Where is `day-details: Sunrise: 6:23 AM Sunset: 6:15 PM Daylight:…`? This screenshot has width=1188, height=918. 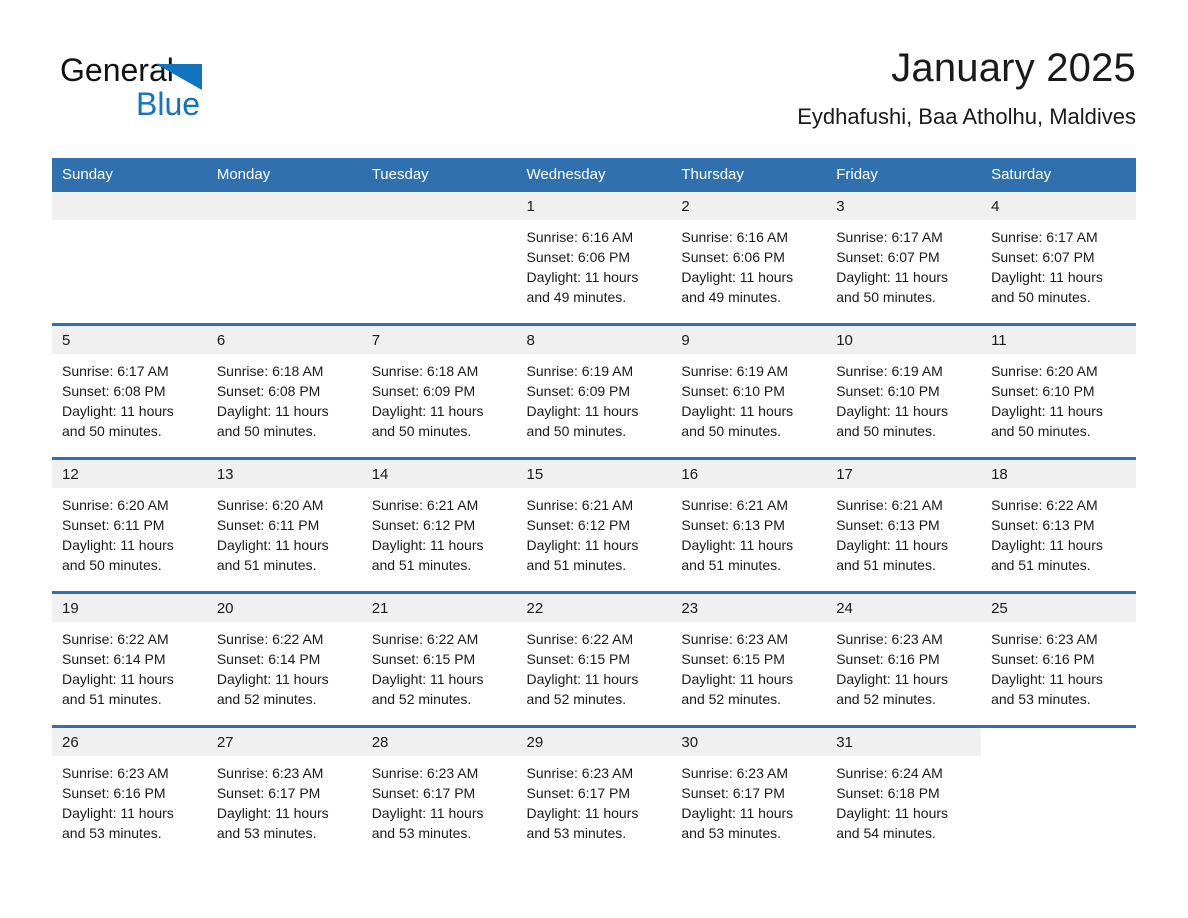
day-details: Sunrise: 6:23 AM Sunset: 6:15 PM Daylight:… is located at coordinates (748, 665).